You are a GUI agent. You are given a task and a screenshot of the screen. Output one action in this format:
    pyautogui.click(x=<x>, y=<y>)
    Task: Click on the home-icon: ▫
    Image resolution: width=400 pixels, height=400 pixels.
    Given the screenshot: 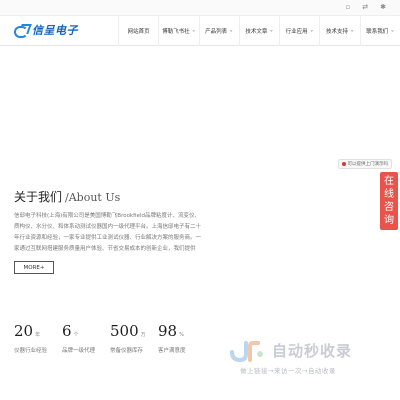 What is the action you would take?
    pyautogui.click(x=348, y=7)
    